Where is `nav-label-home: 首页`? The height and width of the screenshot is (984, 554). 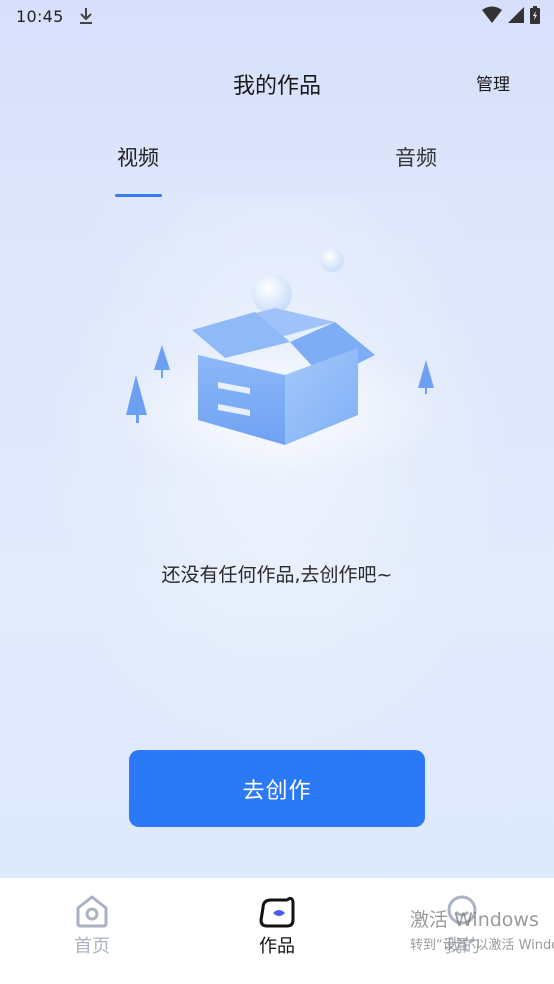
nav-label-home: 首页 is located at coordinates (92, 946).